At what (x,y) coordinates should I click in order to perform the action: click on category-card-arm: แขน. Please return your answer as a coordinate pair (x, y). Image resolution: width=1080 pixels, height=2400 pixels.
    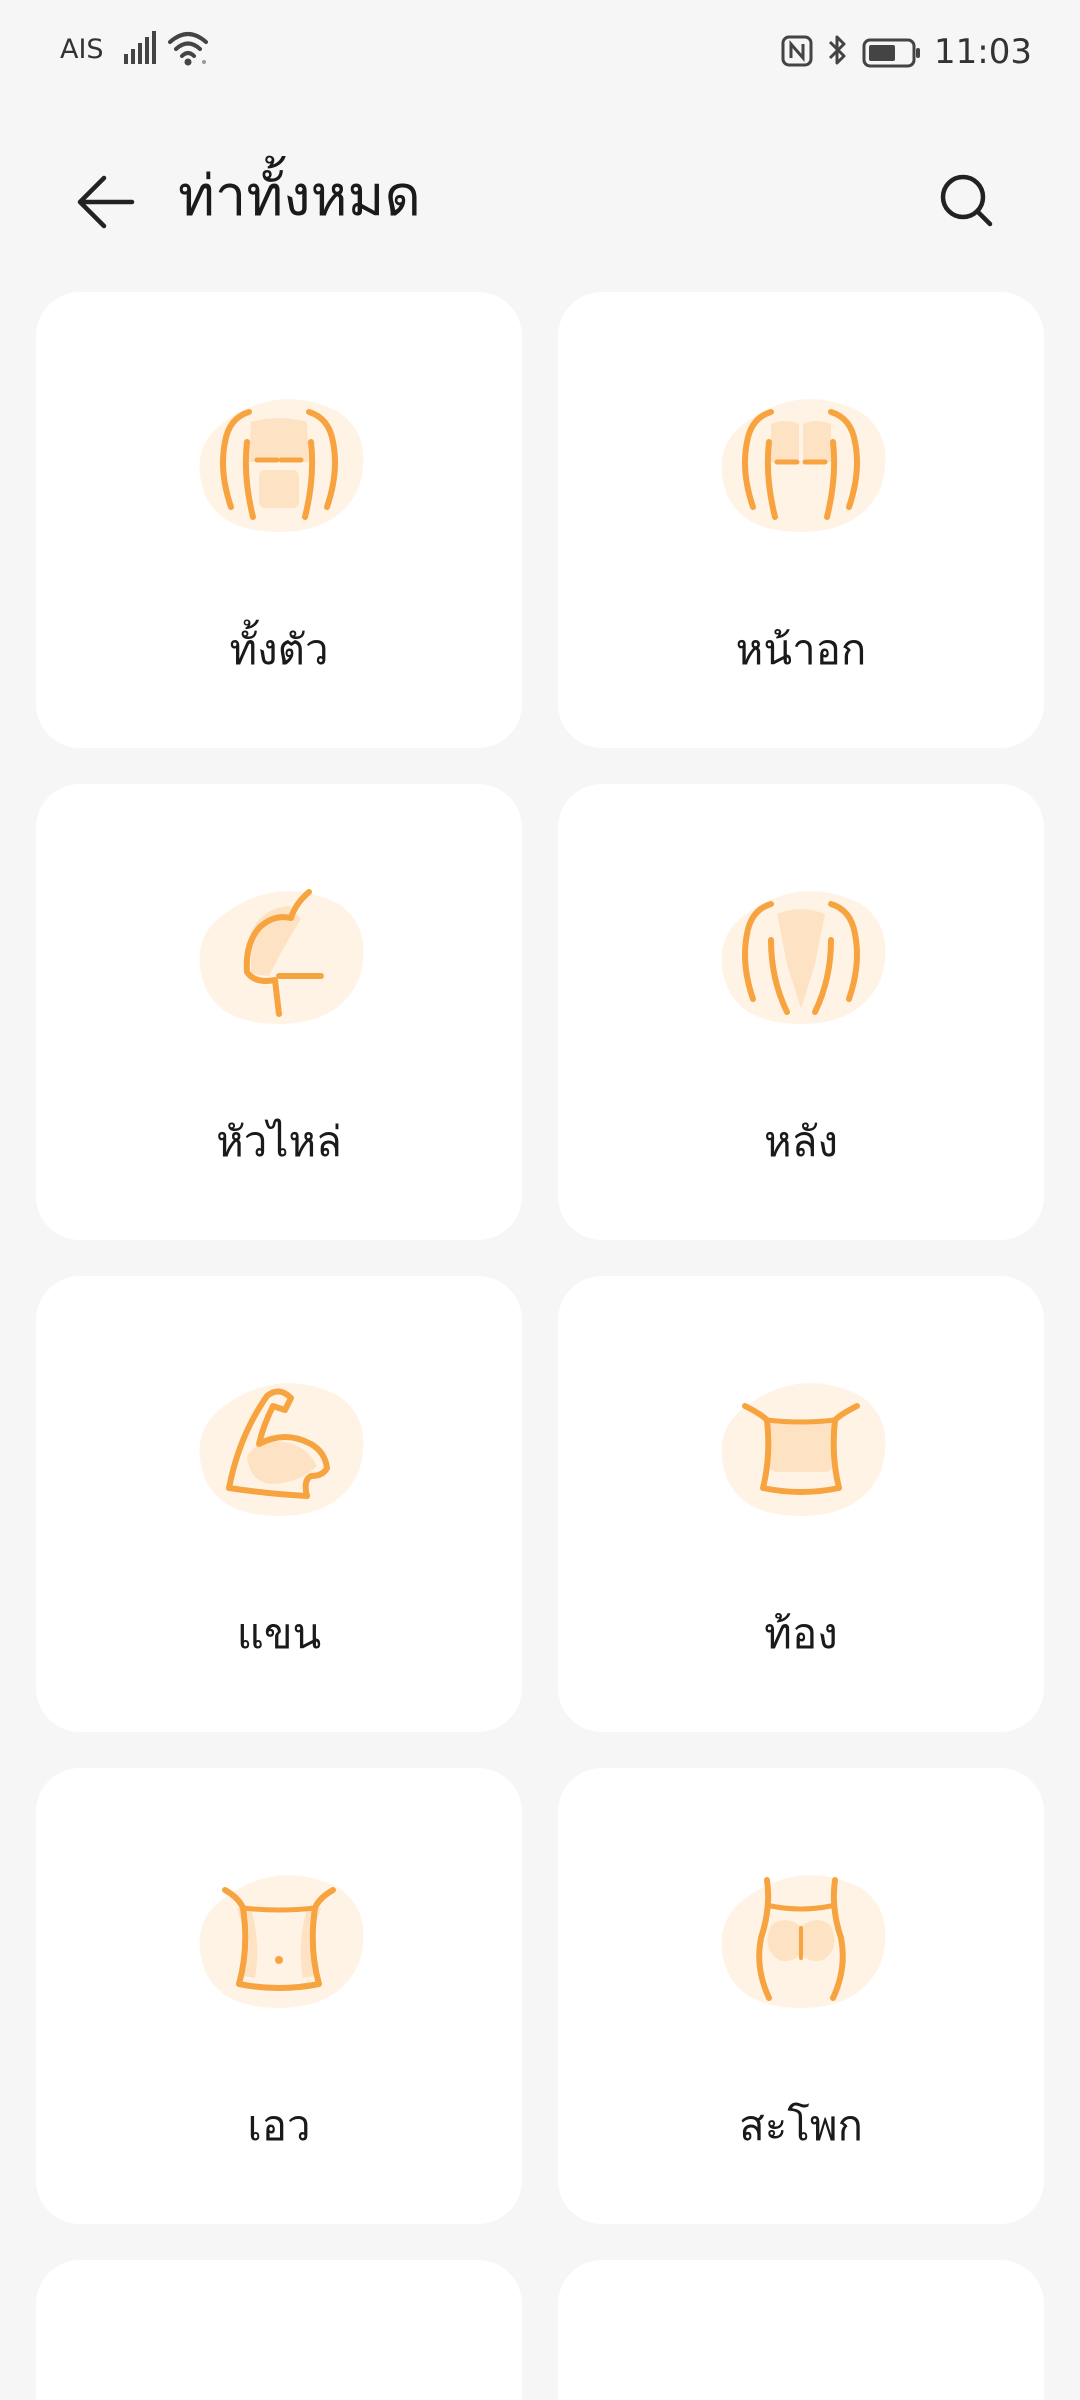
    Looking at the image, I should click on (279, 1504).